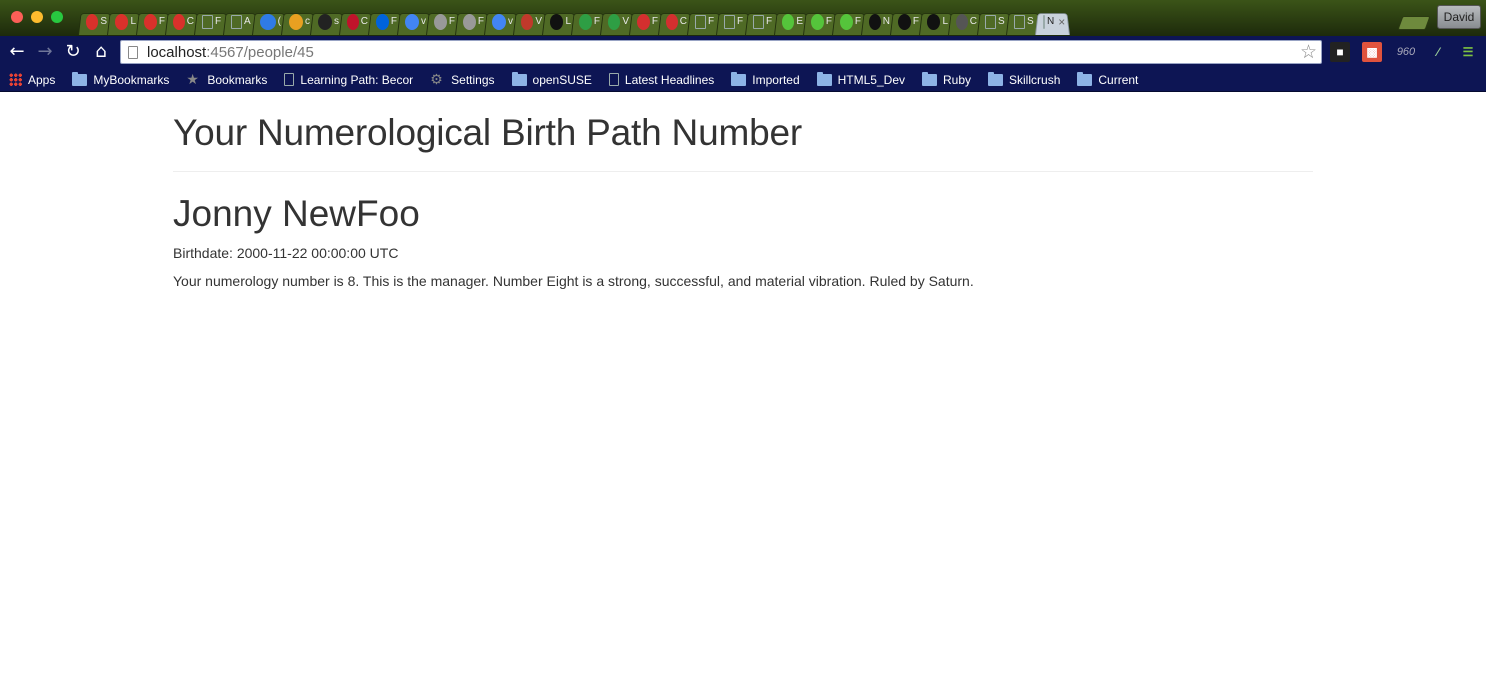 The width and height of the screenshot is (1486, 679). I want to click on bookmark-item: openSUSE, so click(551, 79).